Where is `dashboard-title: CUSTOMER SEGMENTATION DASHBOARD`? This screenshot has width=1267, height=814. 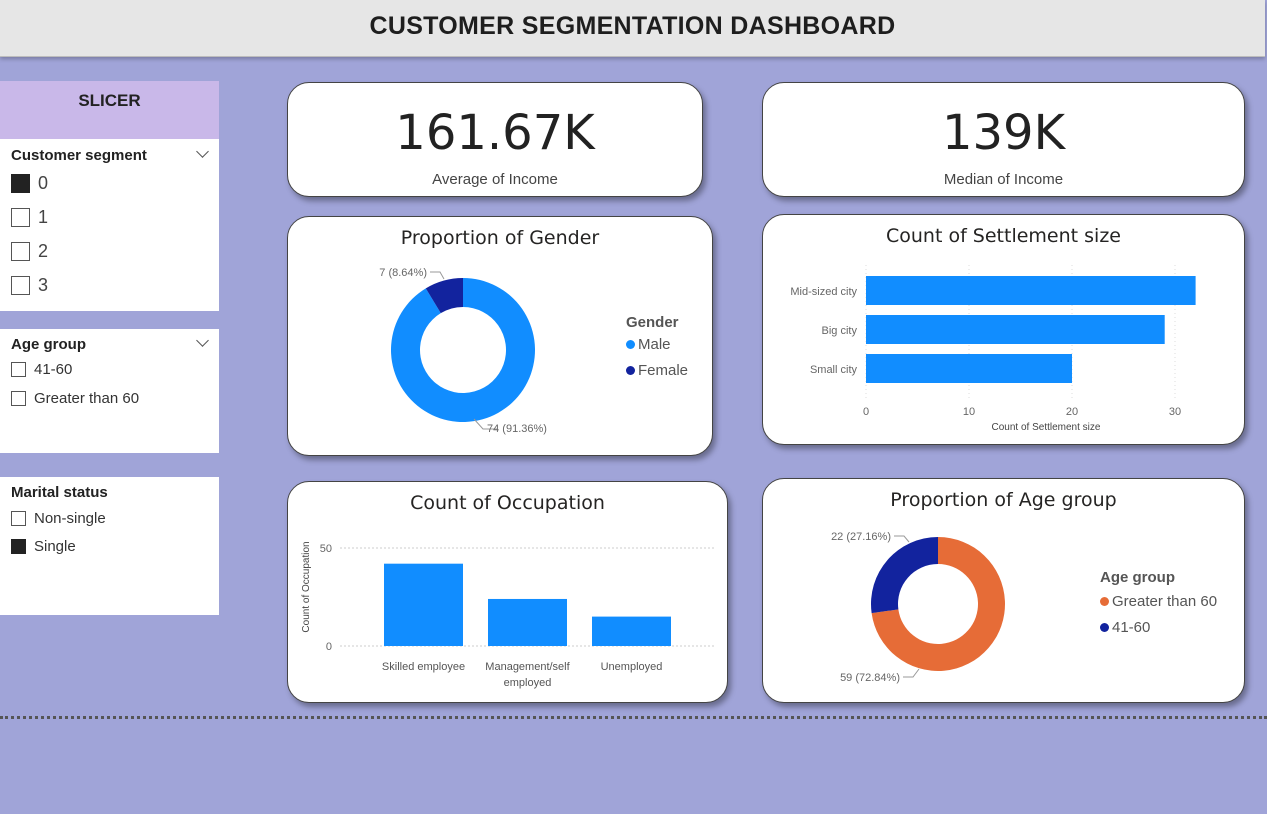
dashboard-title: CUSTOMER SEGMENTATION DASHBOARD is located at coordinates (632, 26).